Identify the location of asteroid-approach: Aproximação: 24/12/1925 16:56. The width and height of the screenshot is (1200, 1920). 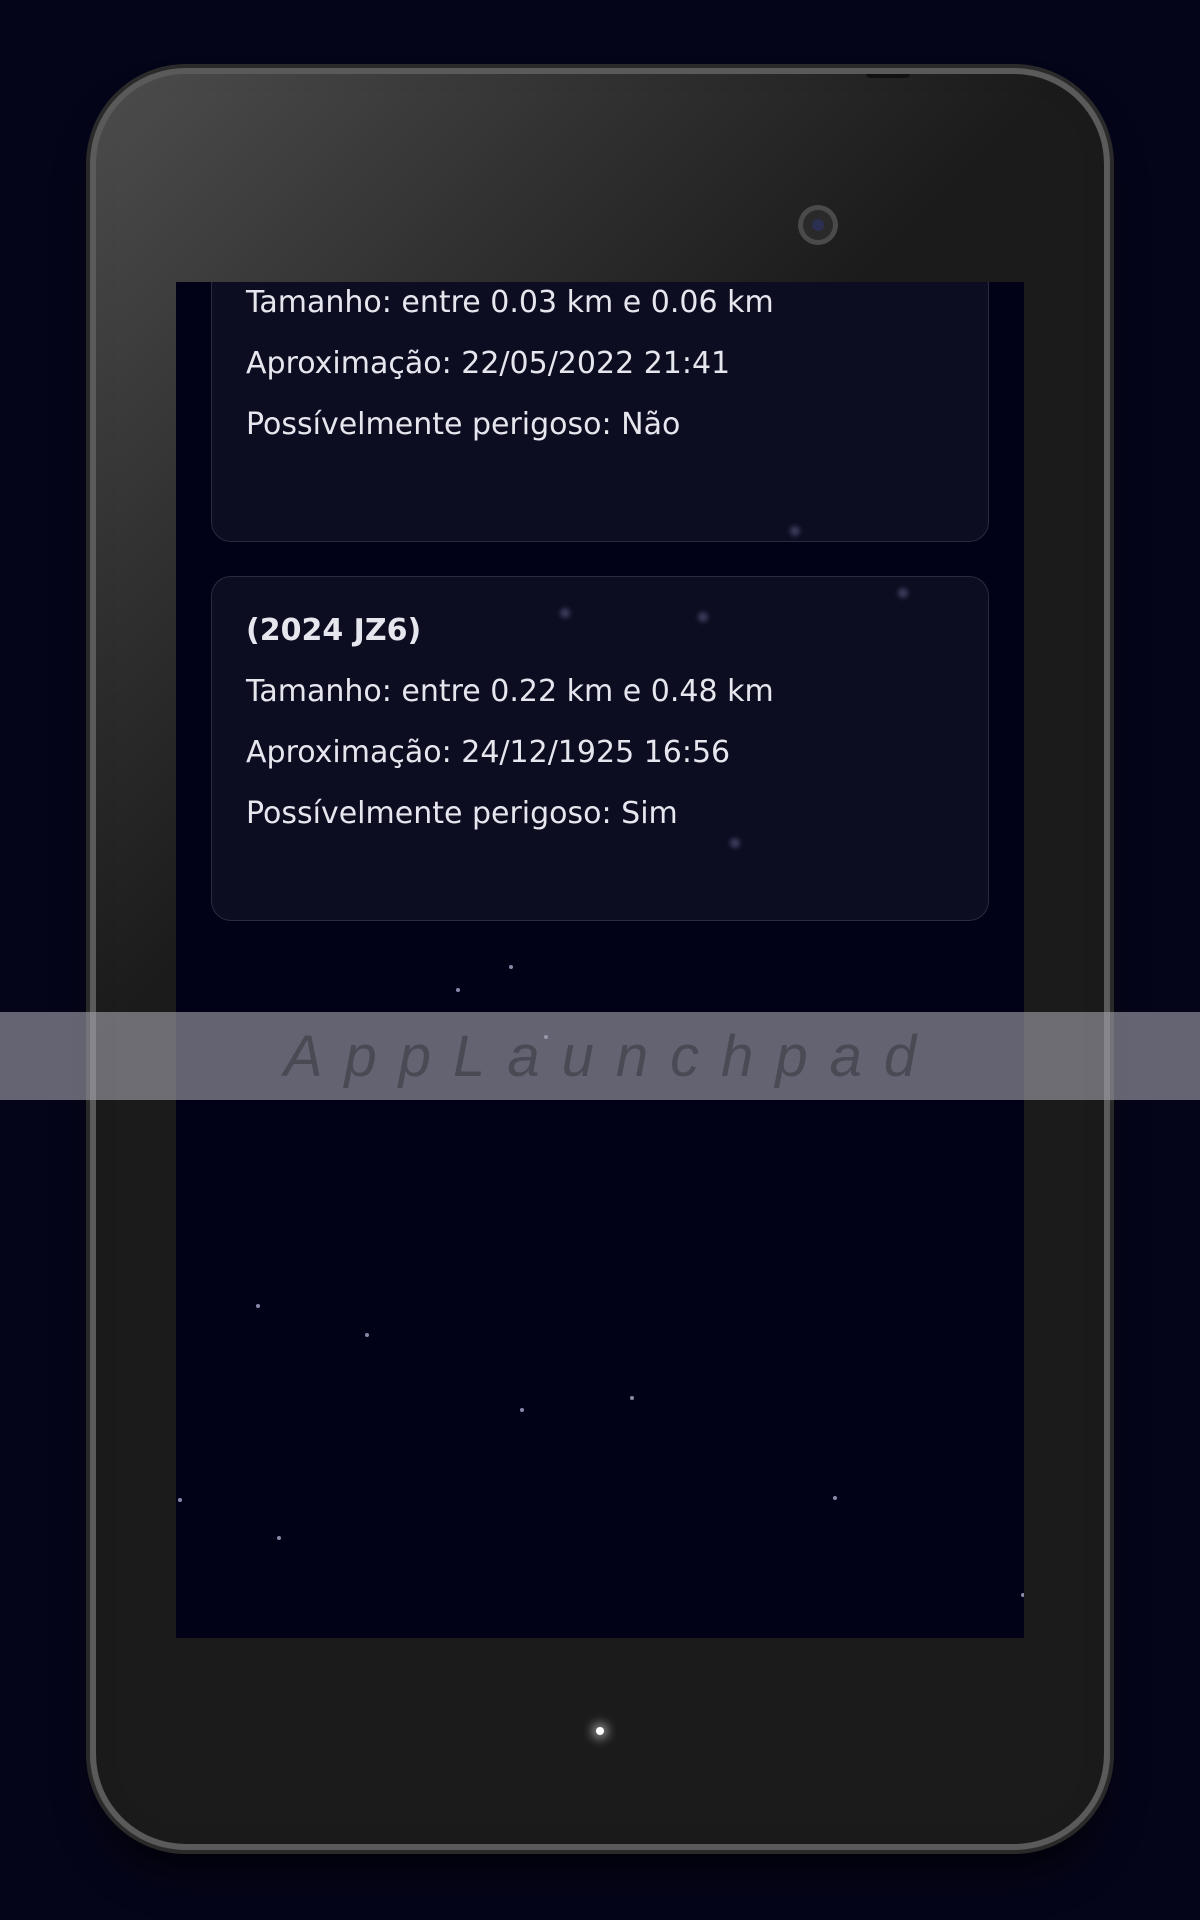
(488, 752).